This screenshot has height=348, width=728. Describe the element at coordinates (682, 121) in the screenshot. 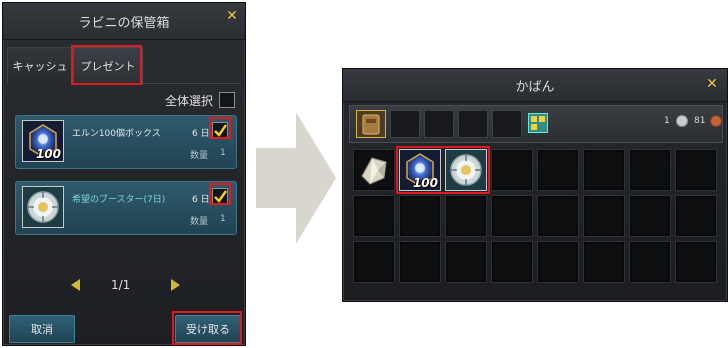

I see `silver-coin-icon` at that location.